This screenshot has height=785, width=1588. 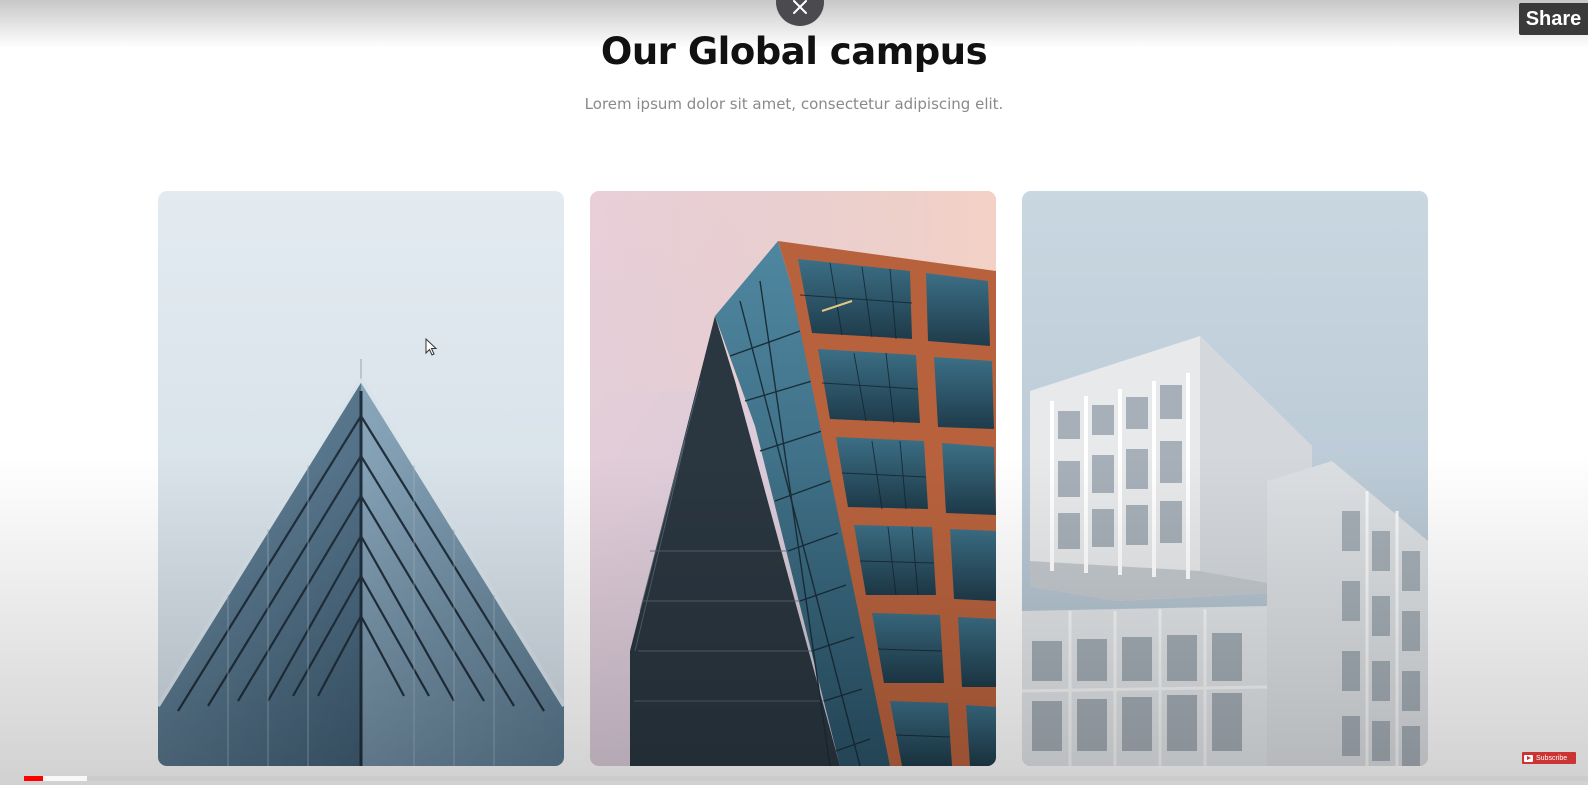 I want to click on subscribe-label: Subscribe, so click(x=1552, y=758).